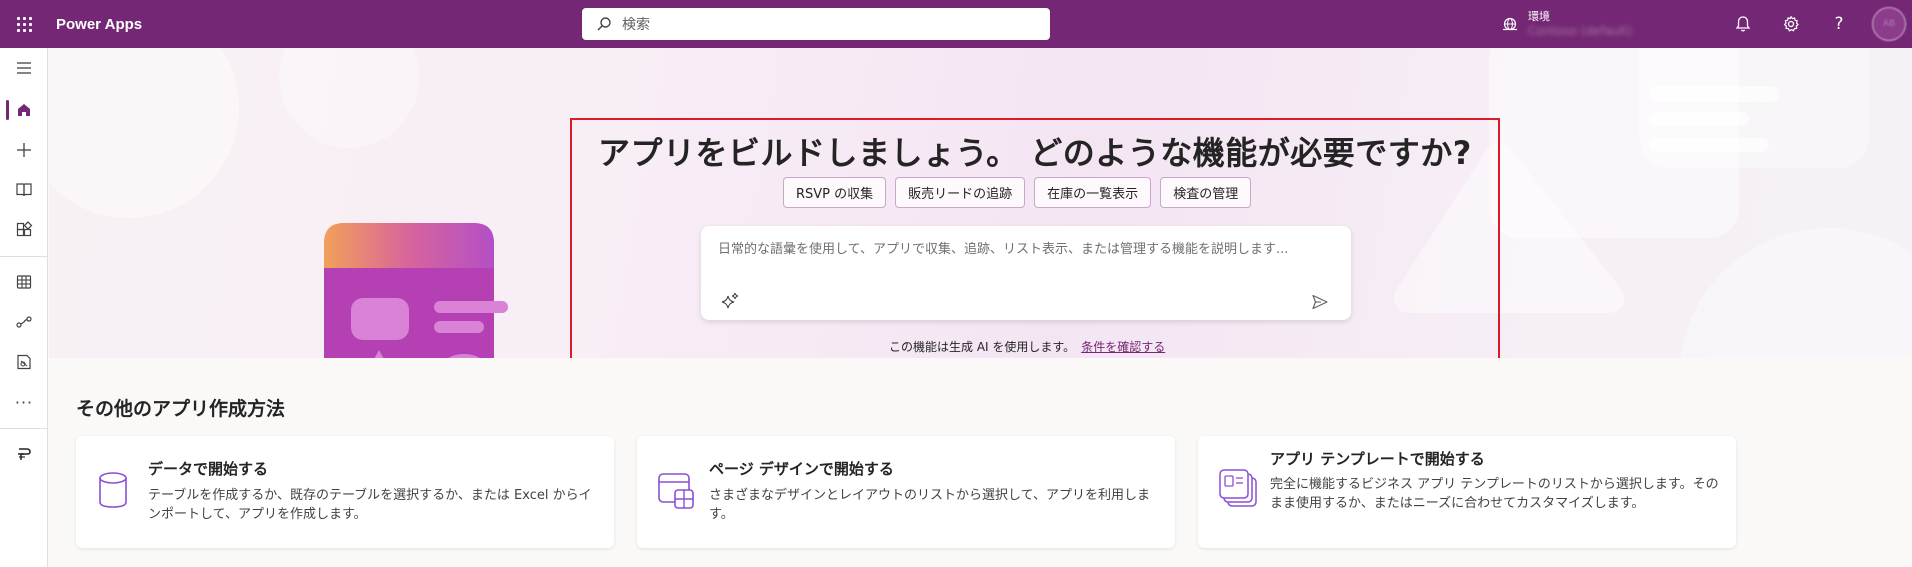  What do you see at coordinates (801, 469) in the screenshot?
I see `card-title: ページ デザインで開始する` at bounding box center [801, 469].